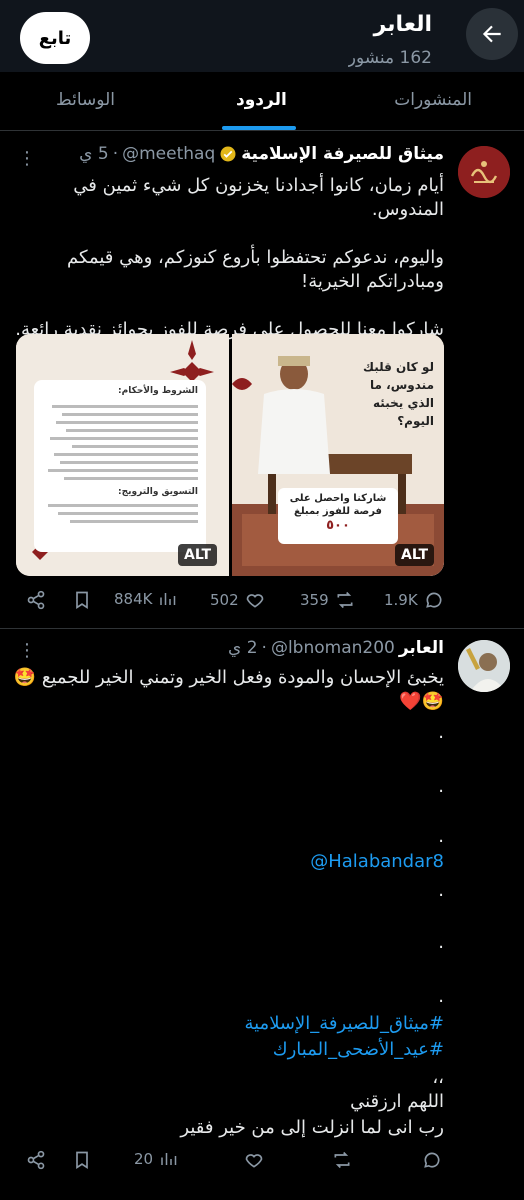  What do you see at coordinates (228, 1050) in the screenshot?
I see `hashtag-link: #عيد_الأضحى_المبارك` at bounding box center [228, 1050].